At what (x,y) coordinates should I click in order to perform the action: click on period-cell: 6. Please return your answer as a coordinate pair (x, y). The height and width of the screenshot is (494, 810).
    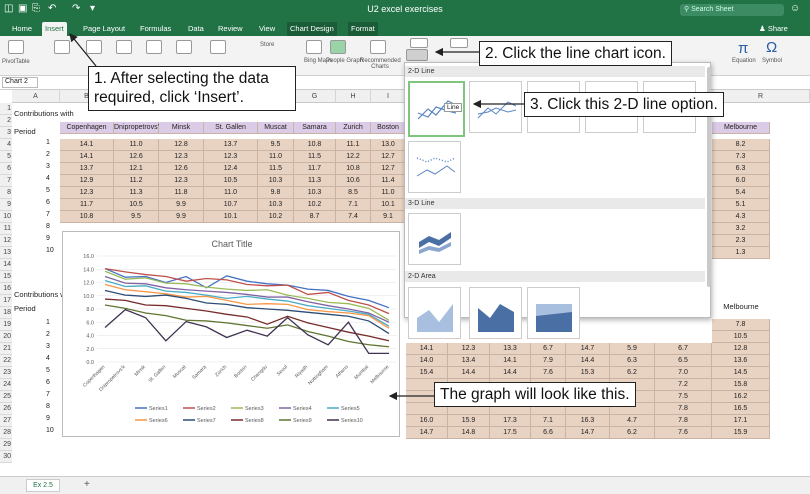
    Looking at the image, I should click on (48, 202).